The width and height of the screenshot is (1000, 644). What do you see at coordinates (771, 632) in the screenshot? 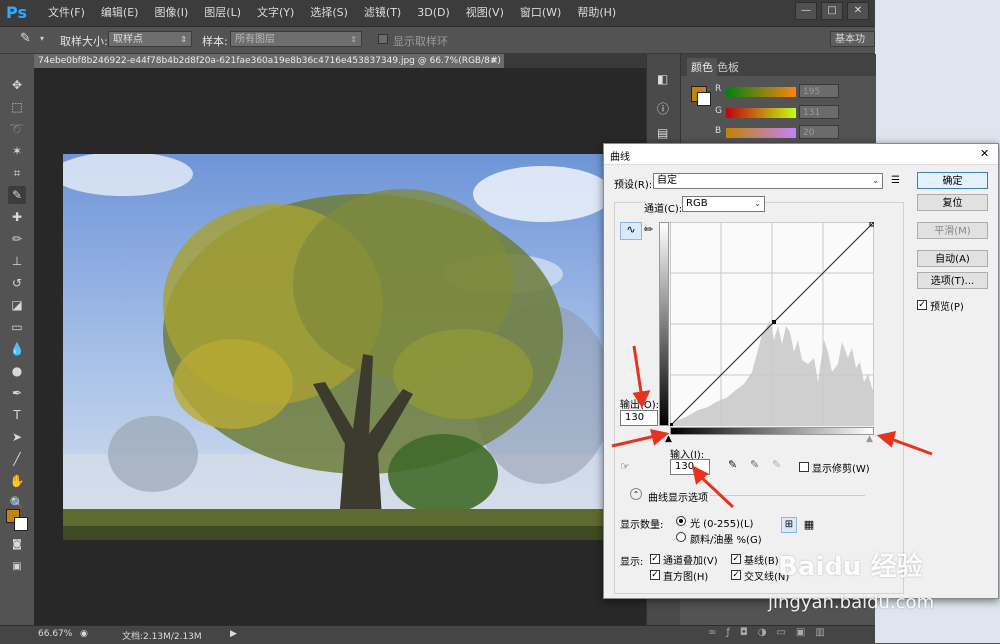
I see `layer-panel-footer-icons: ∞ƒ◘◑▭▣▥` at bounding box center [771, 632].